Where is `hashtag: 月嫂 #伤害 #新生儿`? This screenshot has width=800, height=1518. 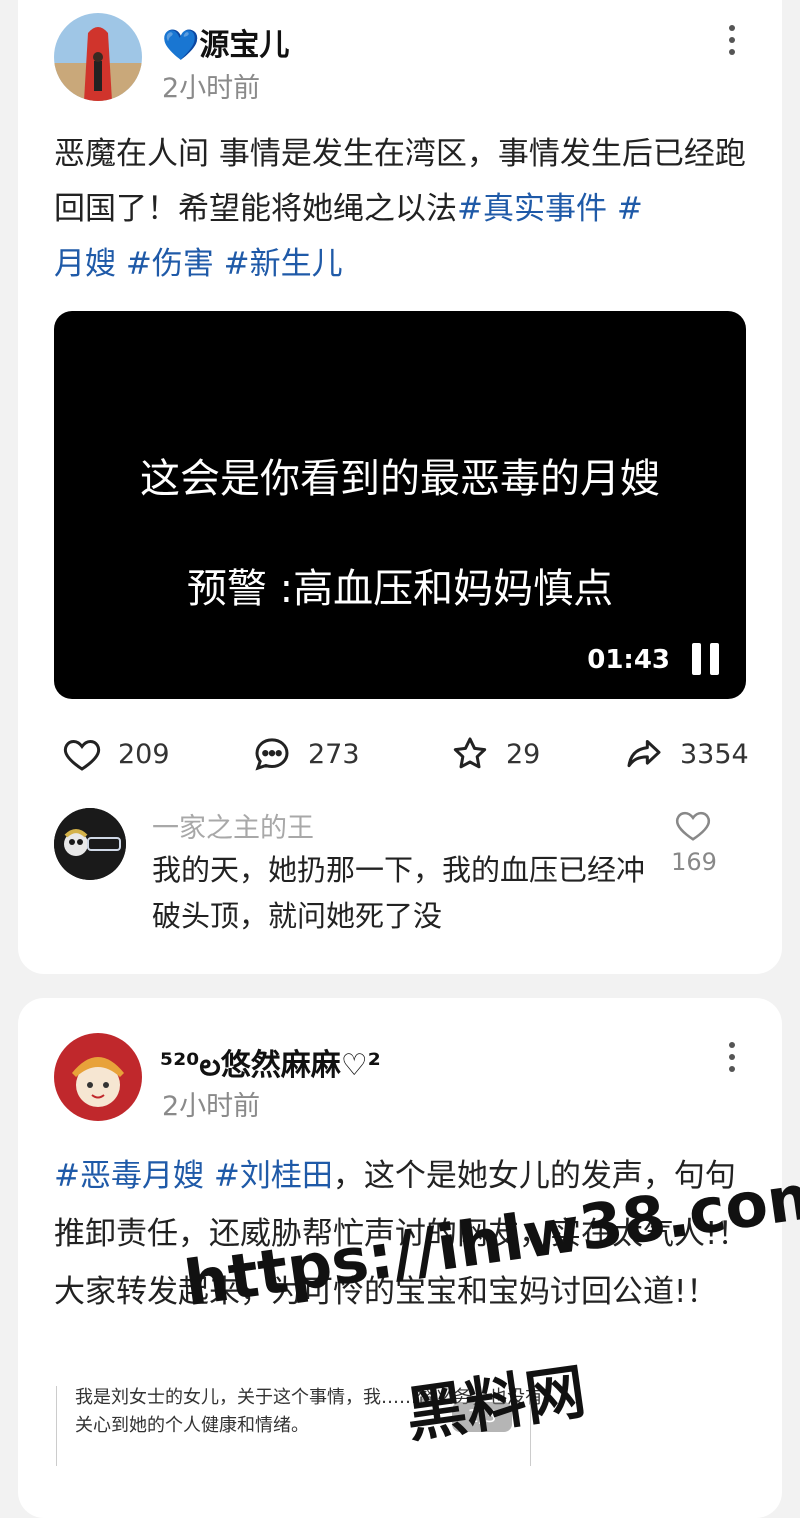
hashtag: 月嫂 #伤害 #新生儿 is located at coordinates (198, 264).